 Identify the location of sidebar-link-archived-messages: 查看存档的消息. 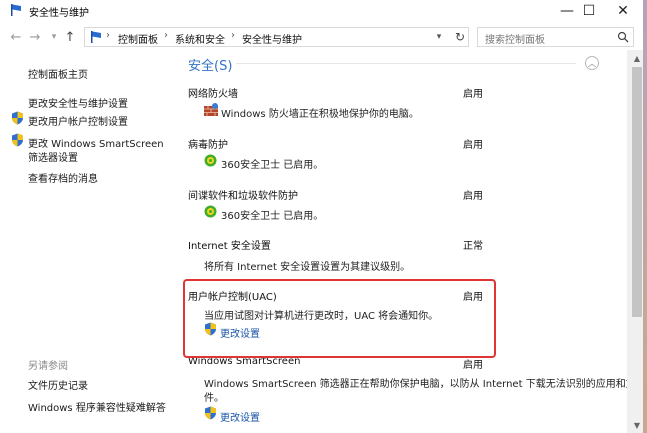
(63, 177).